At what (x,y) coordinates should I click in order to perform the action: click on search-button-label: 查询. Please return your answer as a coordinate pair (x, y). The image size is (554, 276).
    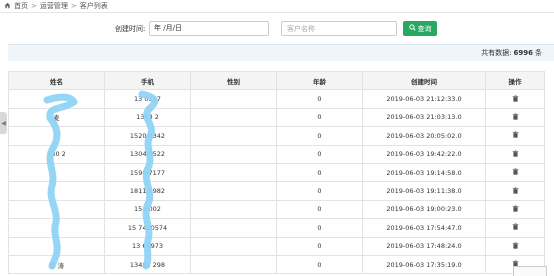
    Looking at the image, I should click on (424, 28).